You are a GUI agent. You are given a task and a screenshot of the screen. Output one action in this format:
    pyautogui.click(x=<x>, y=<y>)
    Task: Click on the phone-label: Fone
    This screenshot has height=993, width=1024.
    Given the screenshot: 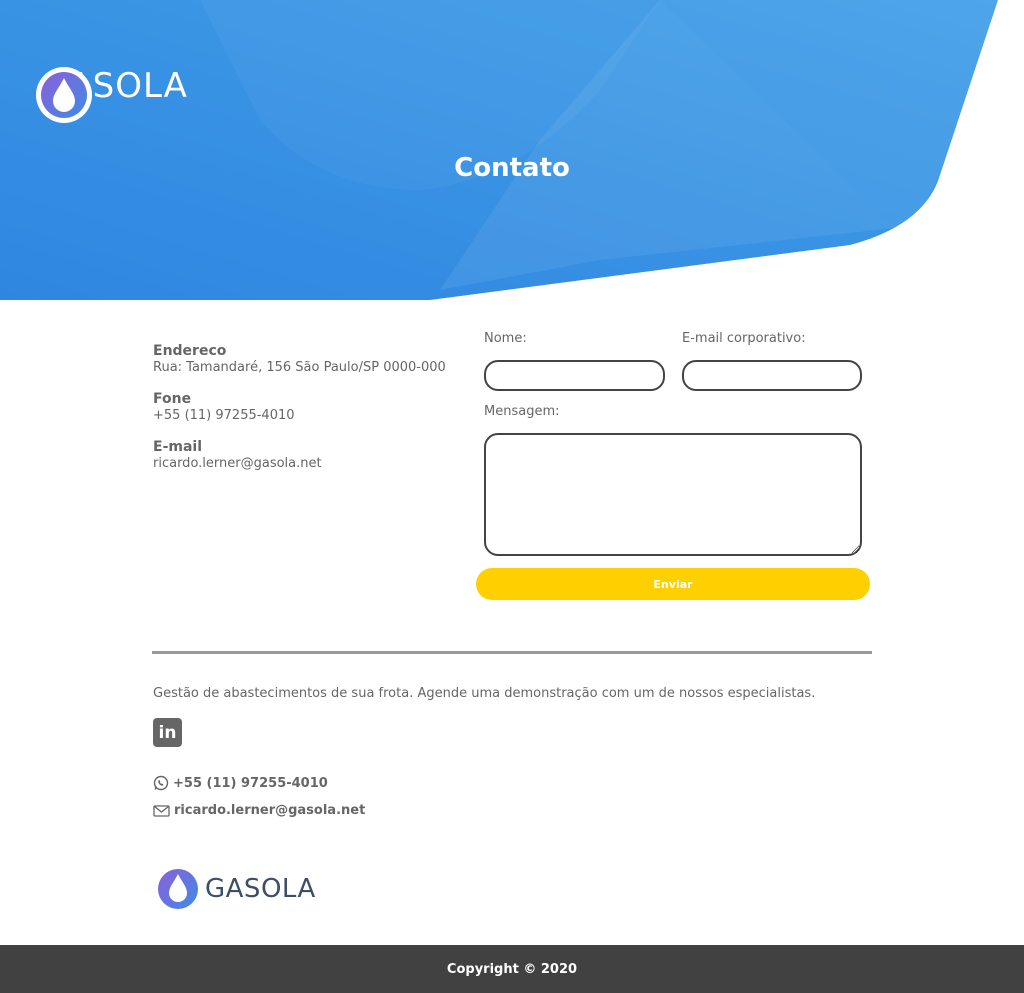 What is the action you would take?
    pyautogui.click(x=172, y=399)
    